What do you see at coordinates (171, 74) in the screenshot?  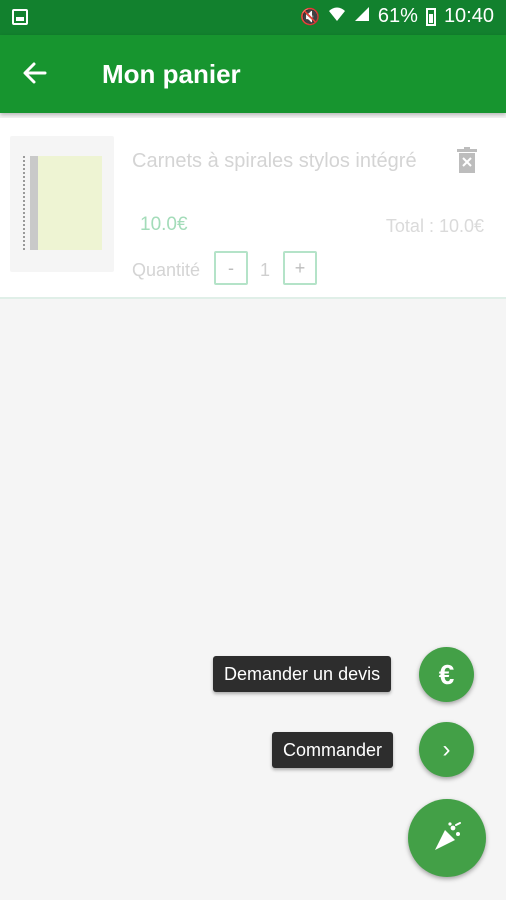 I see `page-title: Mon panier` at bounding box center [171, 74].